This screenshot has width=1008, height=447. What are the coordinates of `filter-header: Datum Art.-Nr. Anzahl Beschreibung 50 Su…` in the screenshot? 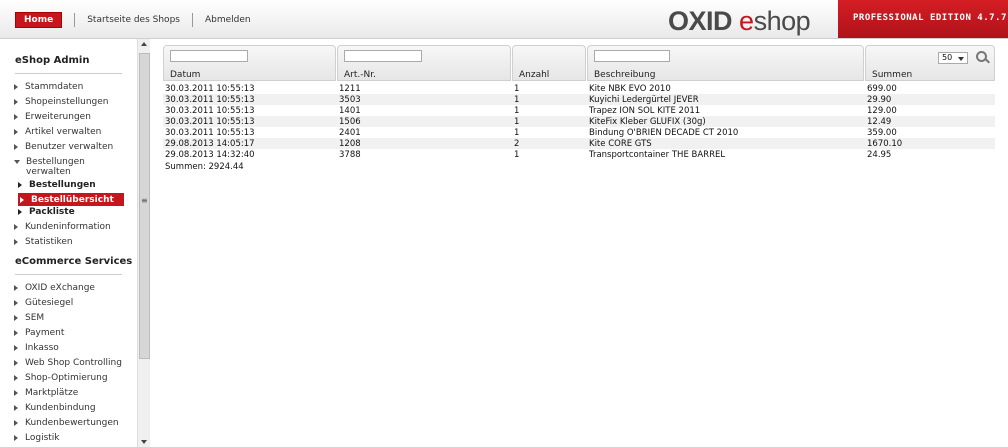 It's located at (579, 63).